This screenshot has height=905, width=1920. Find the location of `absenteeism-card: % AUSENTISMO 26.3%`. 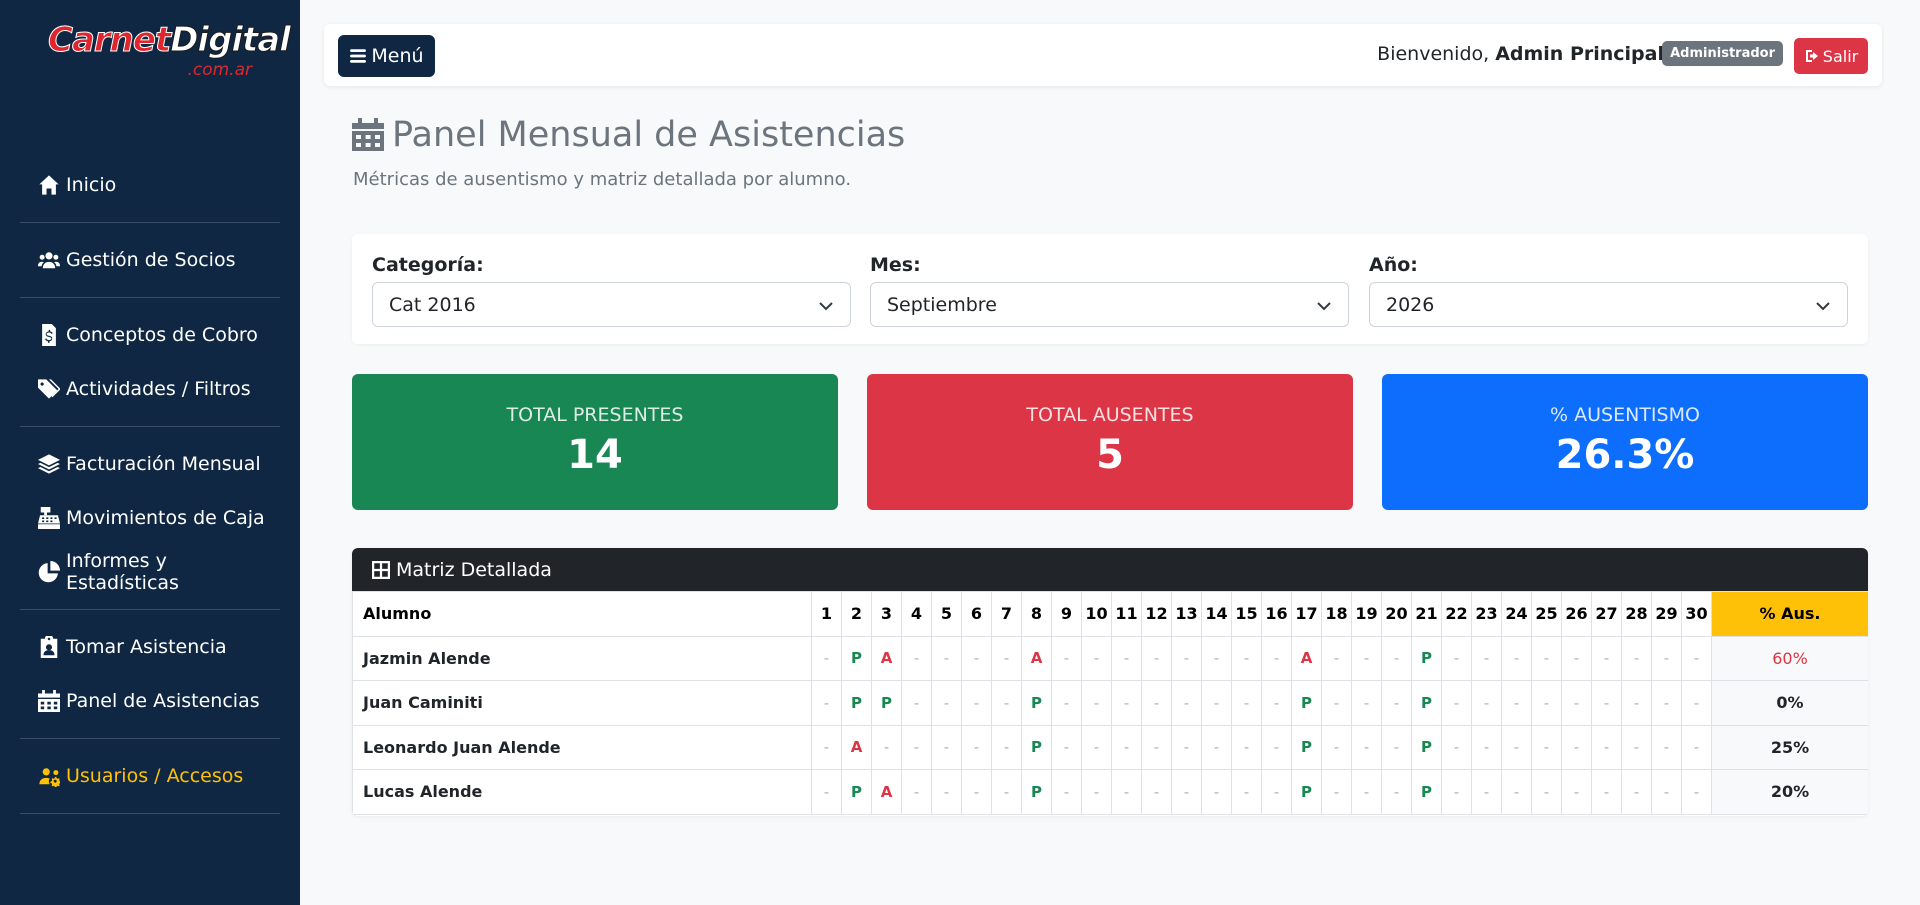

absenteeism-card: % AUSENTISMO 26.3% is located at coordinates (1625, 442).